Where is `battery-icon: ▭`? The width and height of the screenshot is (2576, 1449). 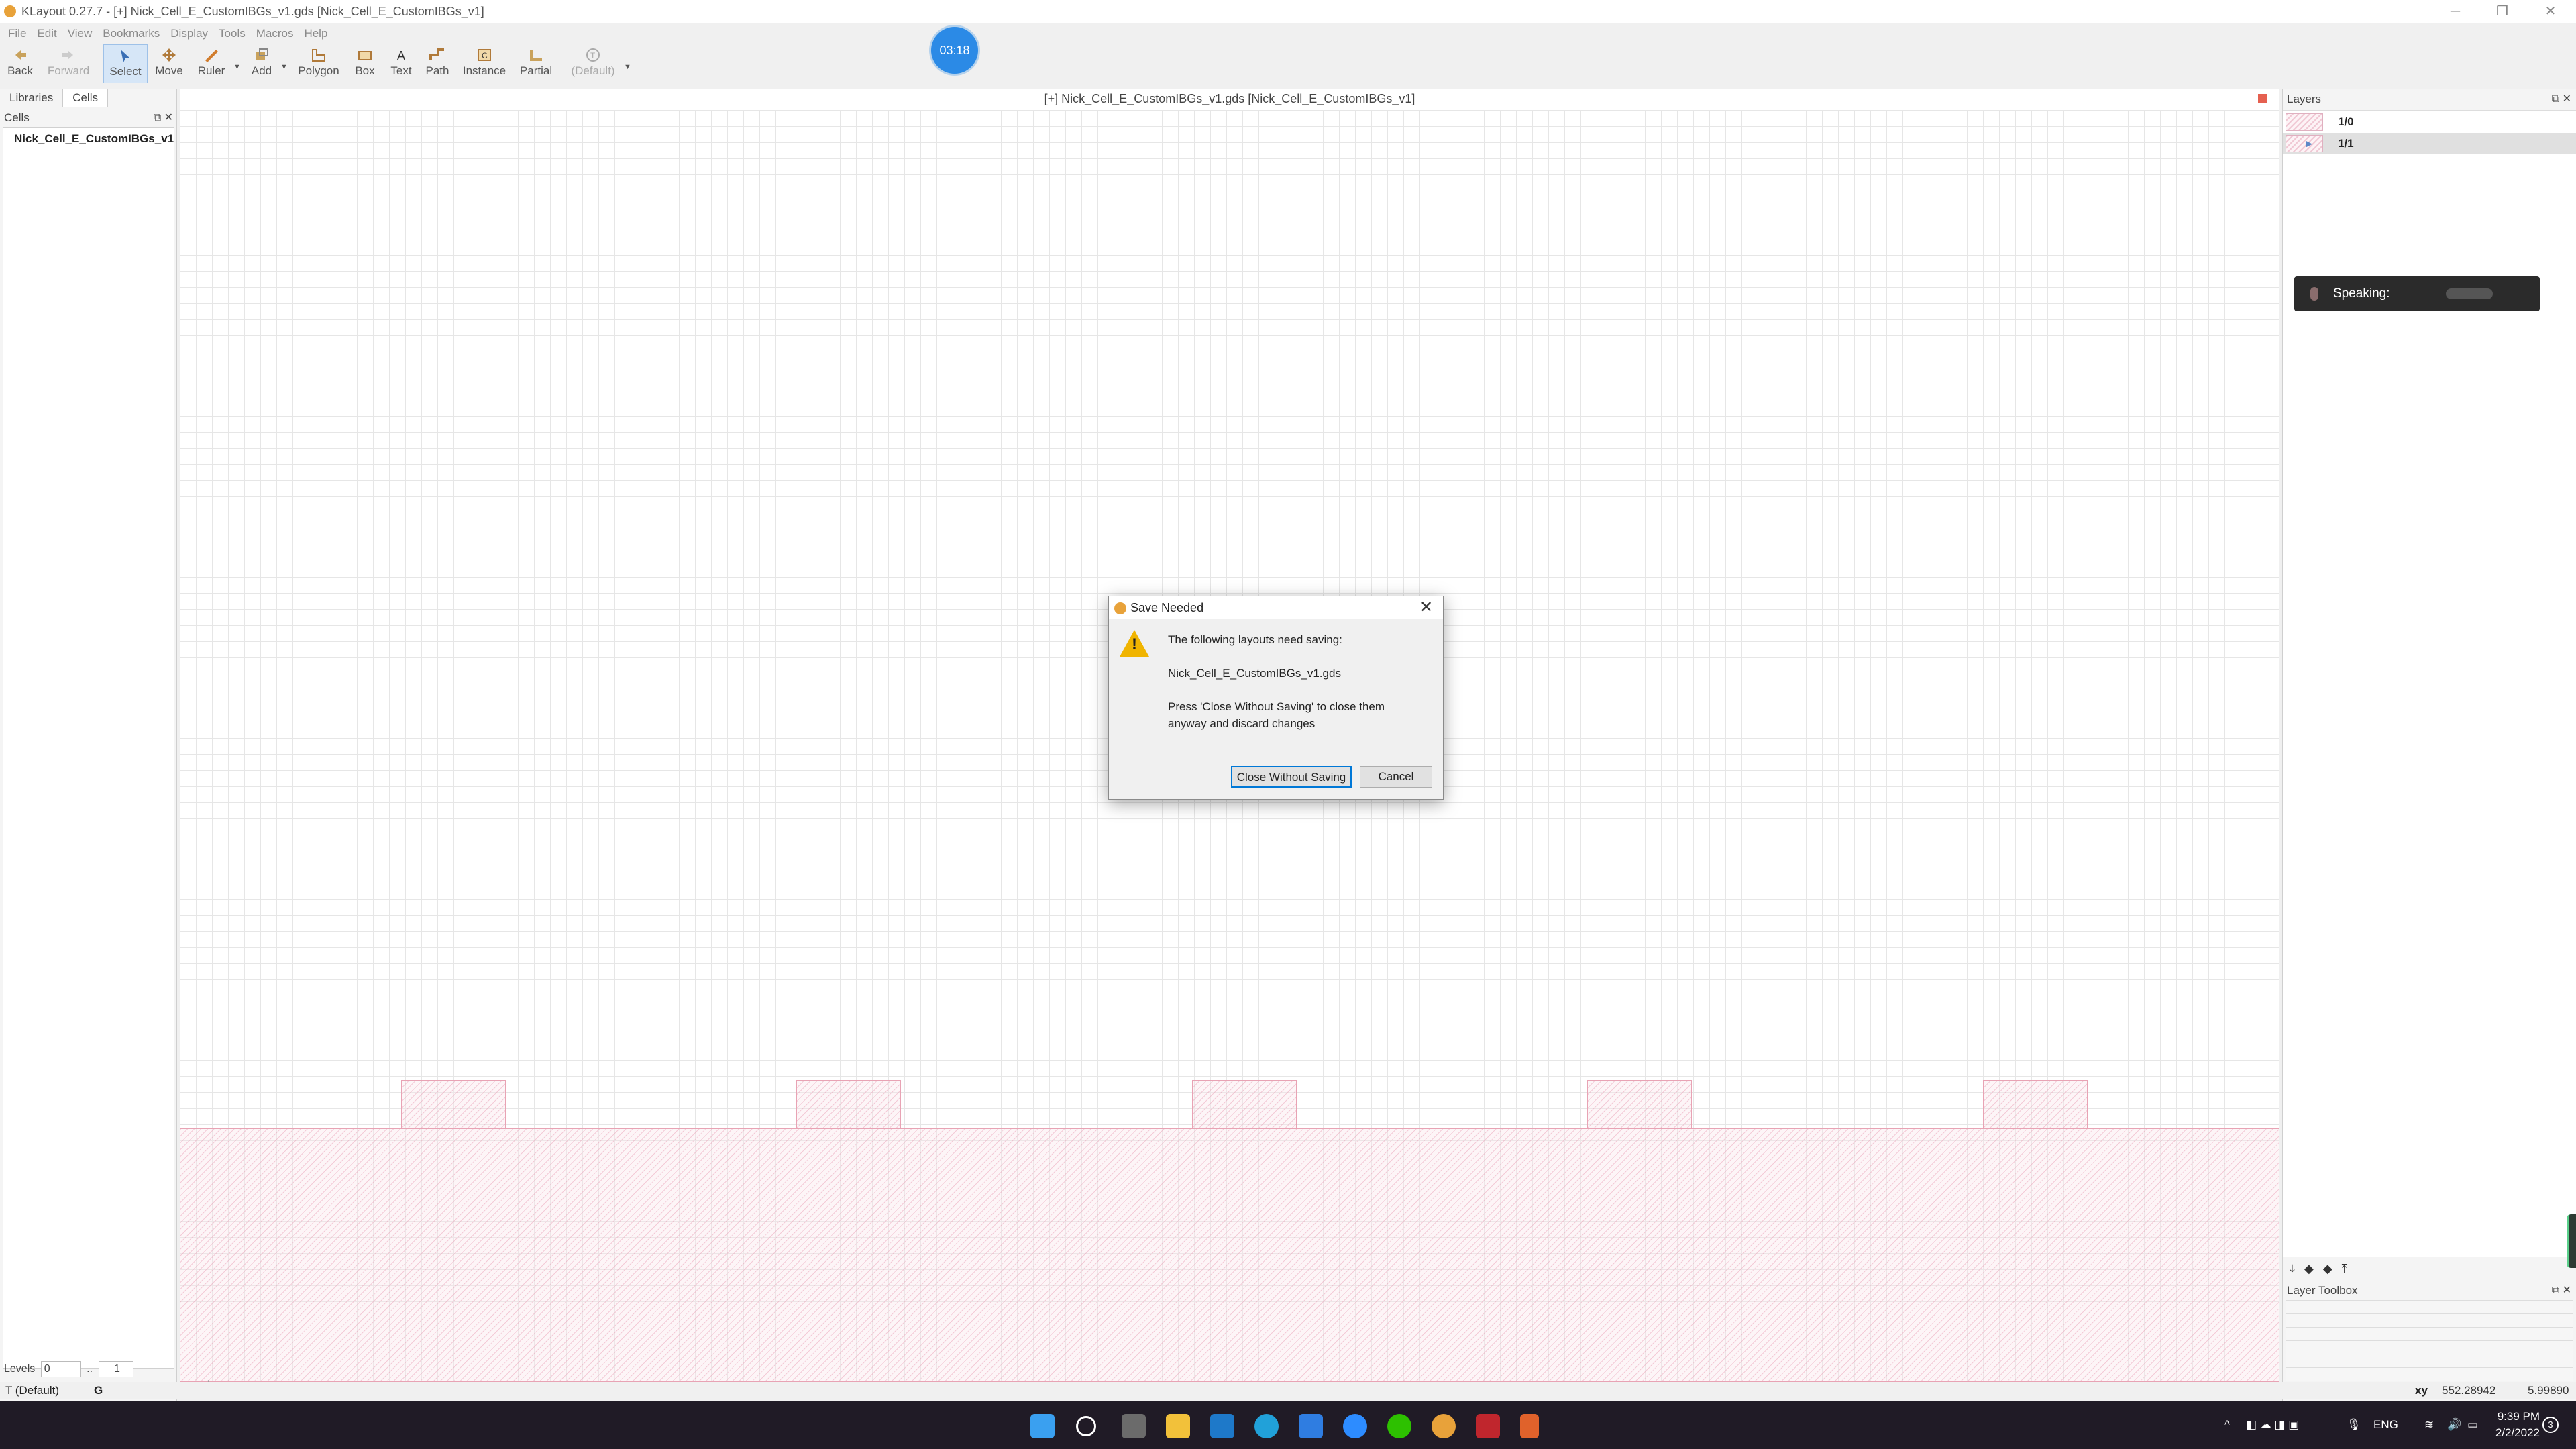
battery-icon: ▭ is located at coordinates (2472, 1425).